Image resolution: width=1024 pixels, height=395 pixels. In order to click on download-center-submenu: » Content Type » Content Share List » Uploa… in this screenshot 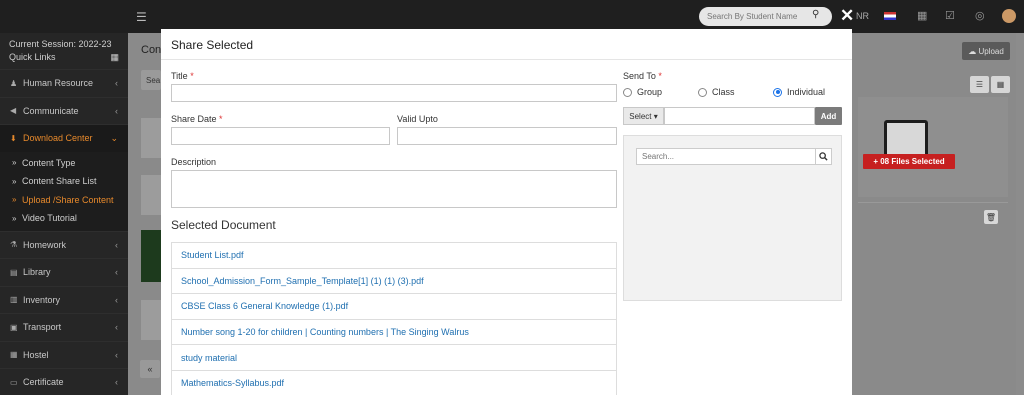, I will do `click(64, 191)`.